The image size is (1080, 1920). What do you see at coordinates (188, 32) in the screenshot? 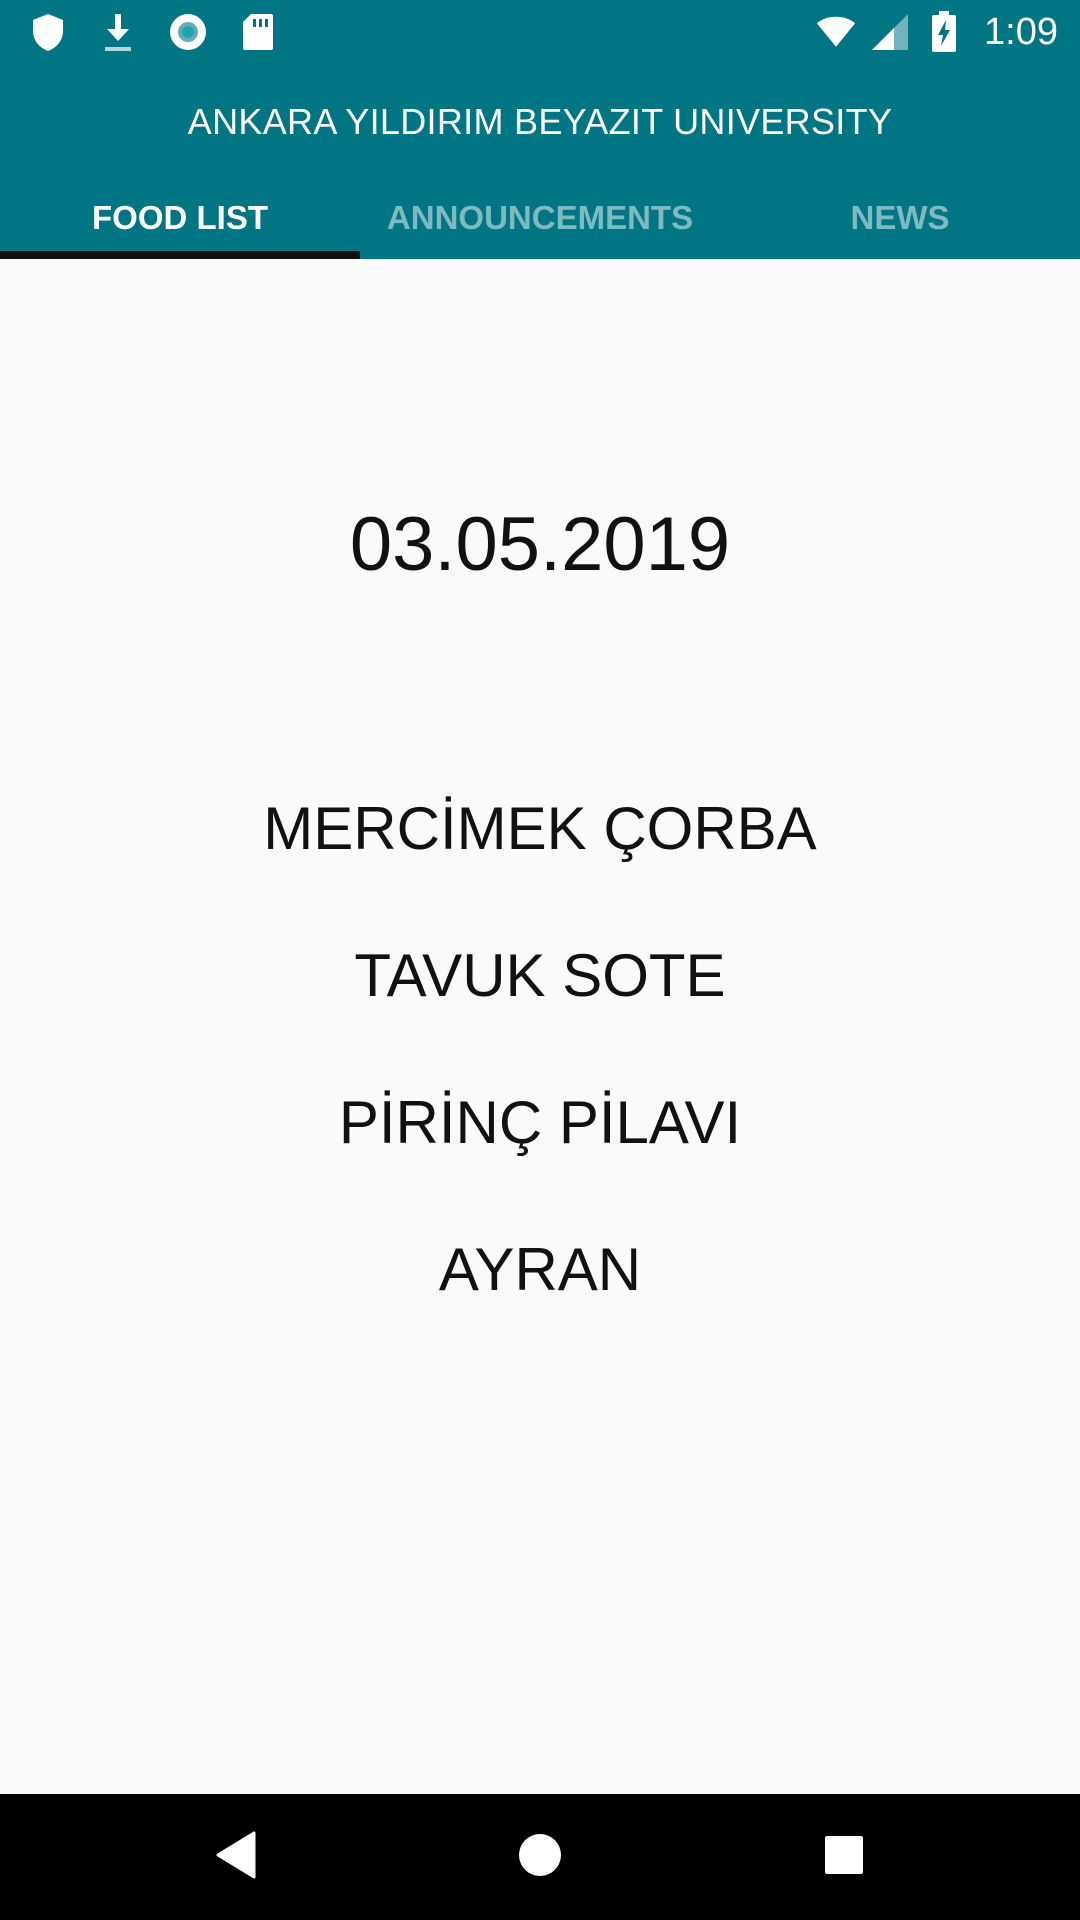
I see `sync-circle-icon` at bounding box center [188, 32].